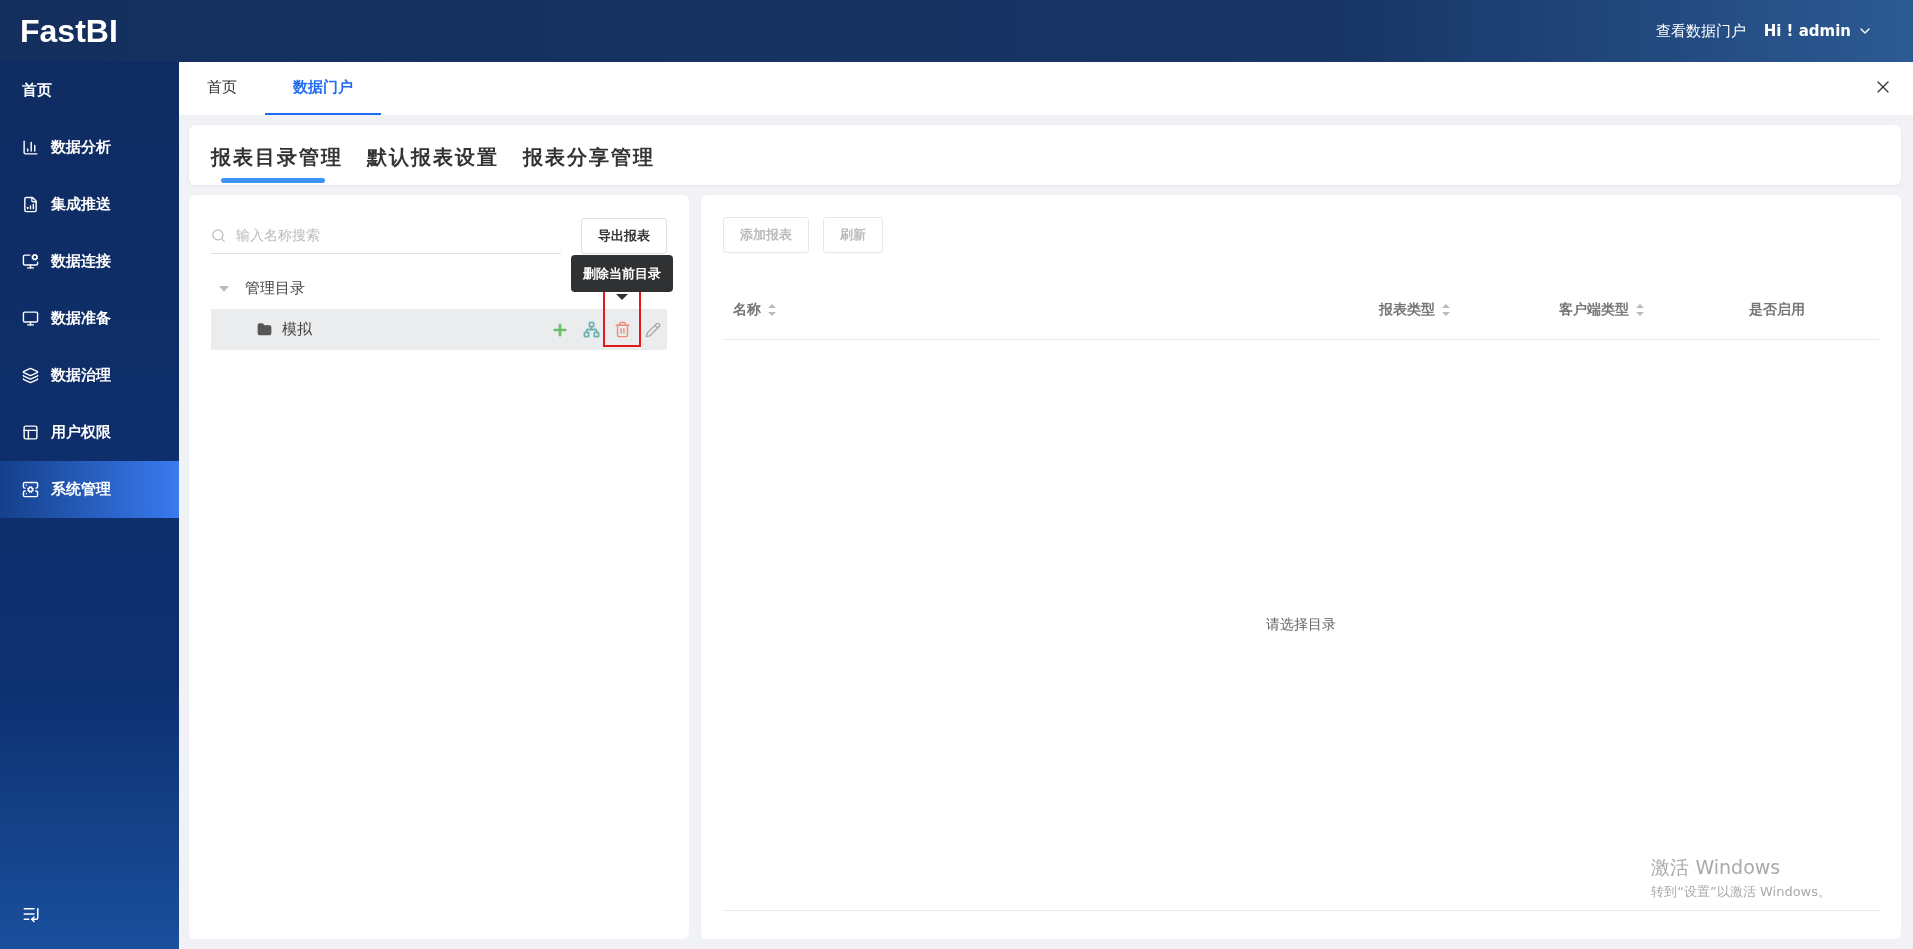 The width and height of the screenshot is (1913, 949). What do you see at coordinates (81, 147) in the screenshot?
I see `sidebar-label: 数据分析` at bounding box center [81, 147].